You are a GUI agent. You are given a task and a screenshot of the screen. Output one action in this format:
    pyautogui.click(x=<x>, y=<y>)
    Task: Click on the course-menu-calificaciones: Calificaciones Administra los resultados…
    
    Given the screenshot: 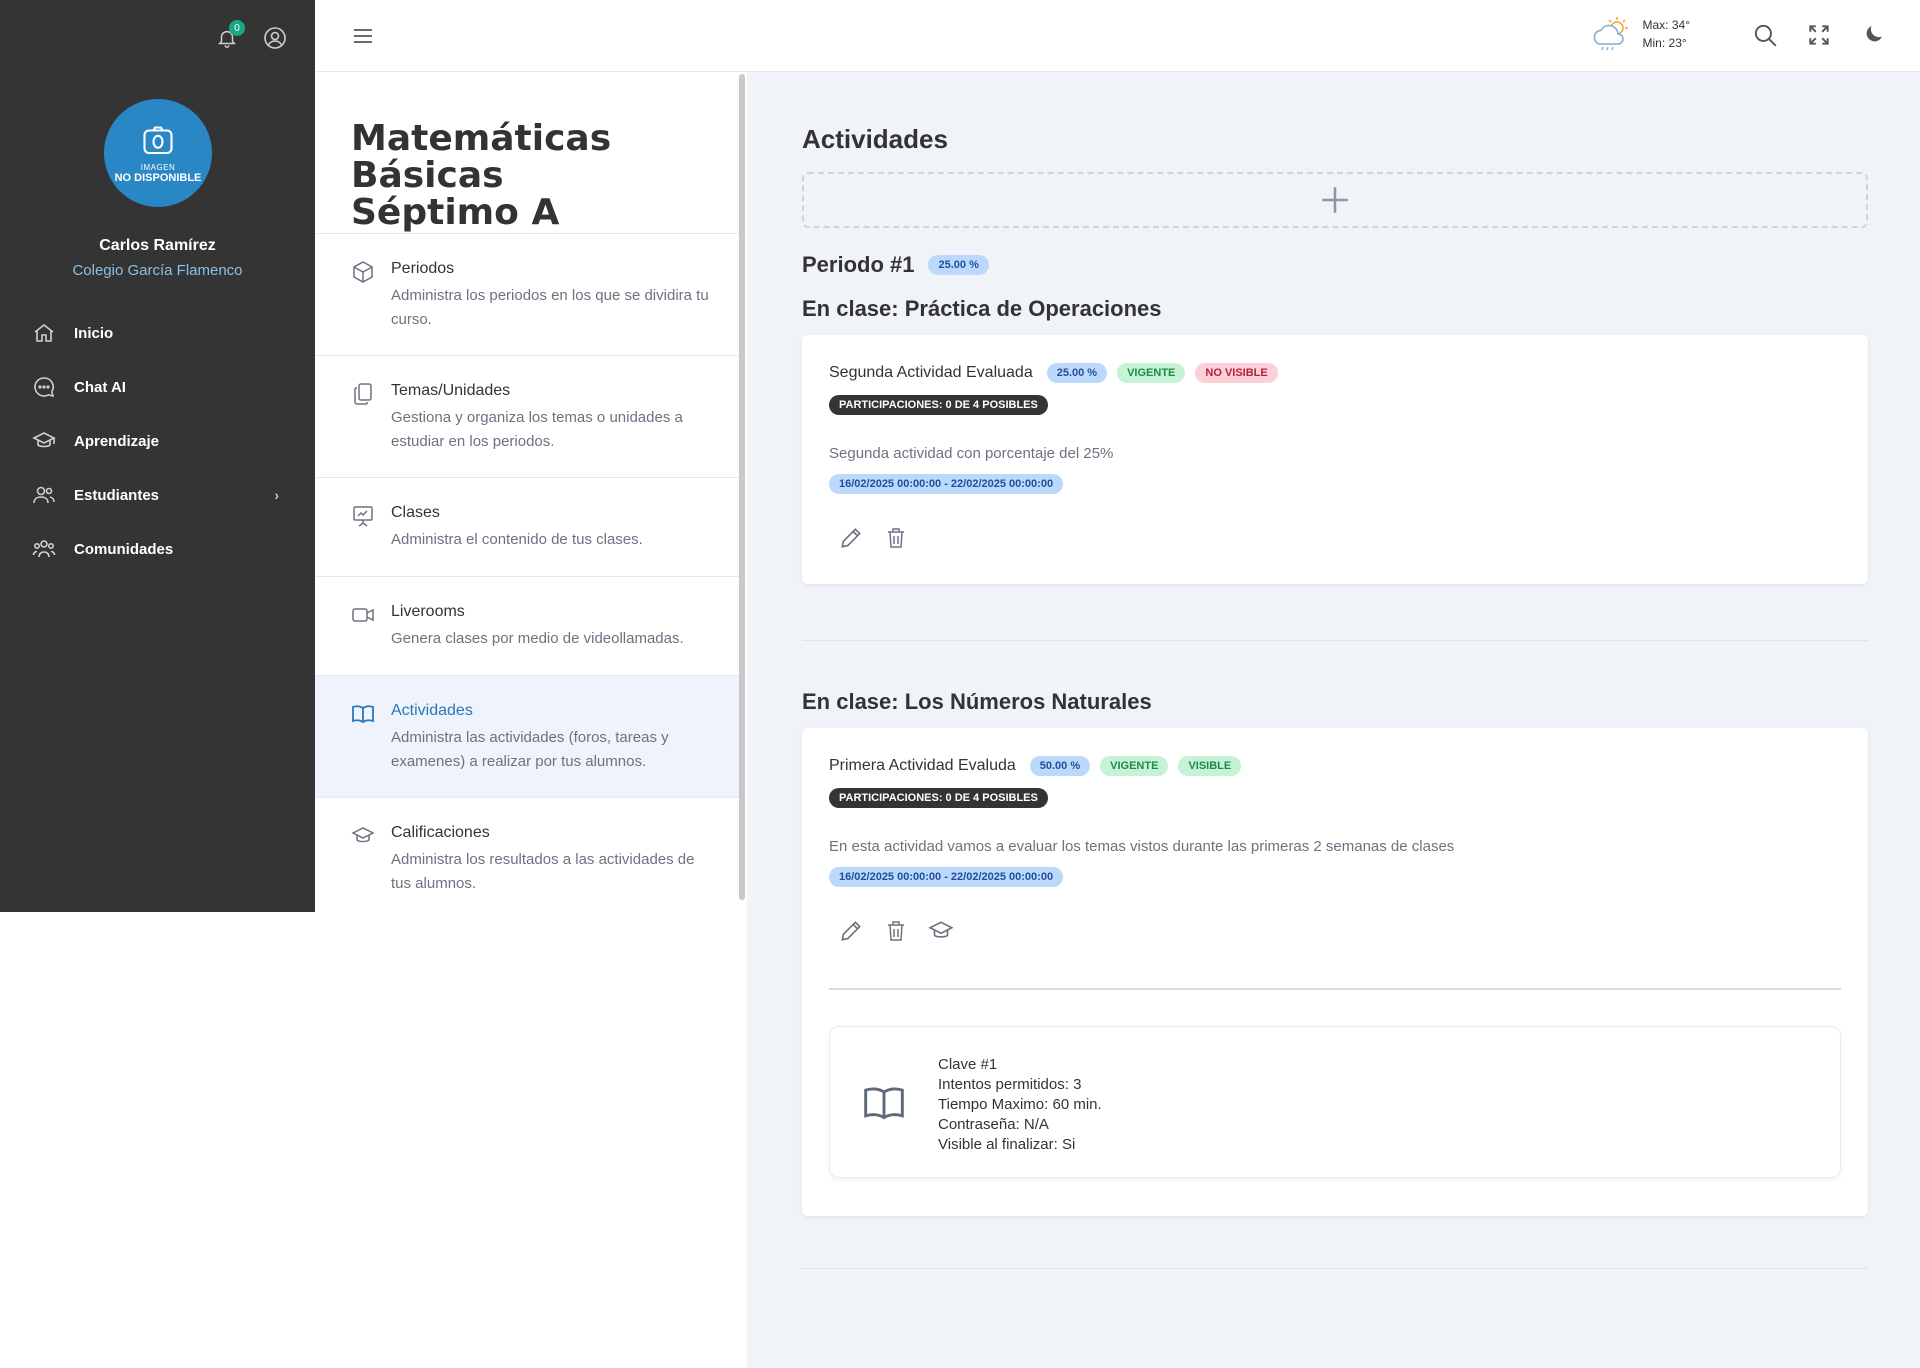 What is the action you would take?
    pyautogui.click(x=530, y=853)
    